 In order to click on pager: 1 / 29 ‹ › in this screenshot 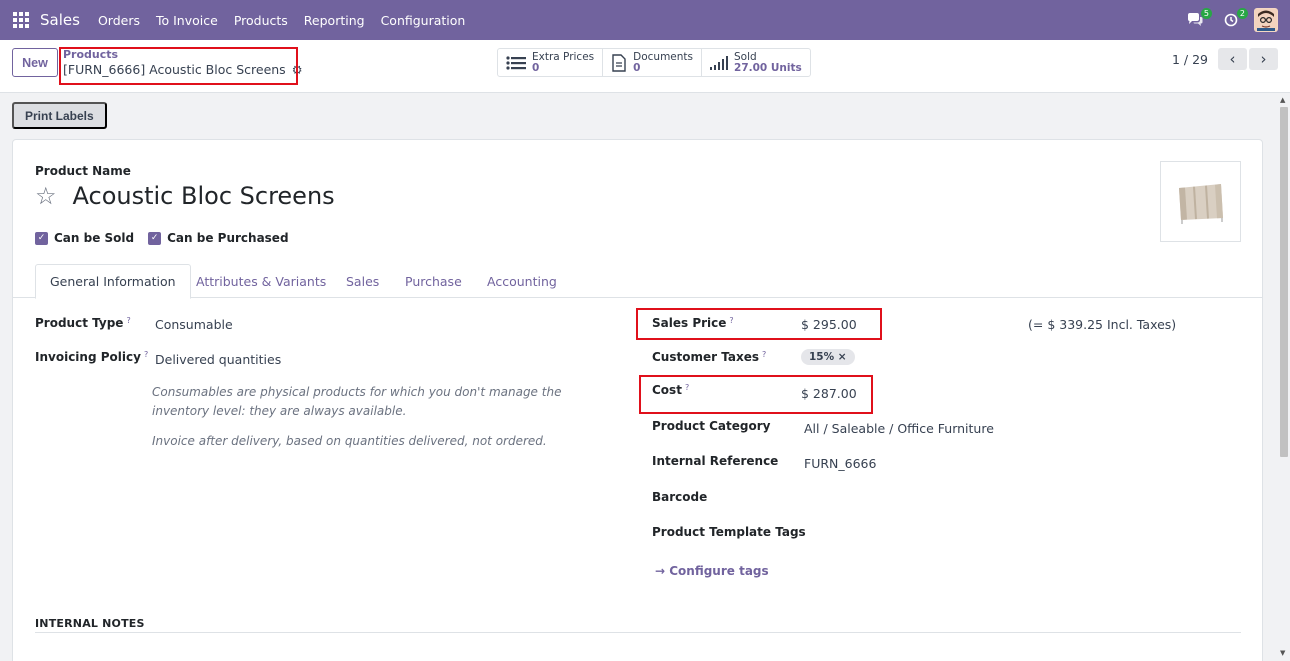, I will do `click(1225, 59)`.